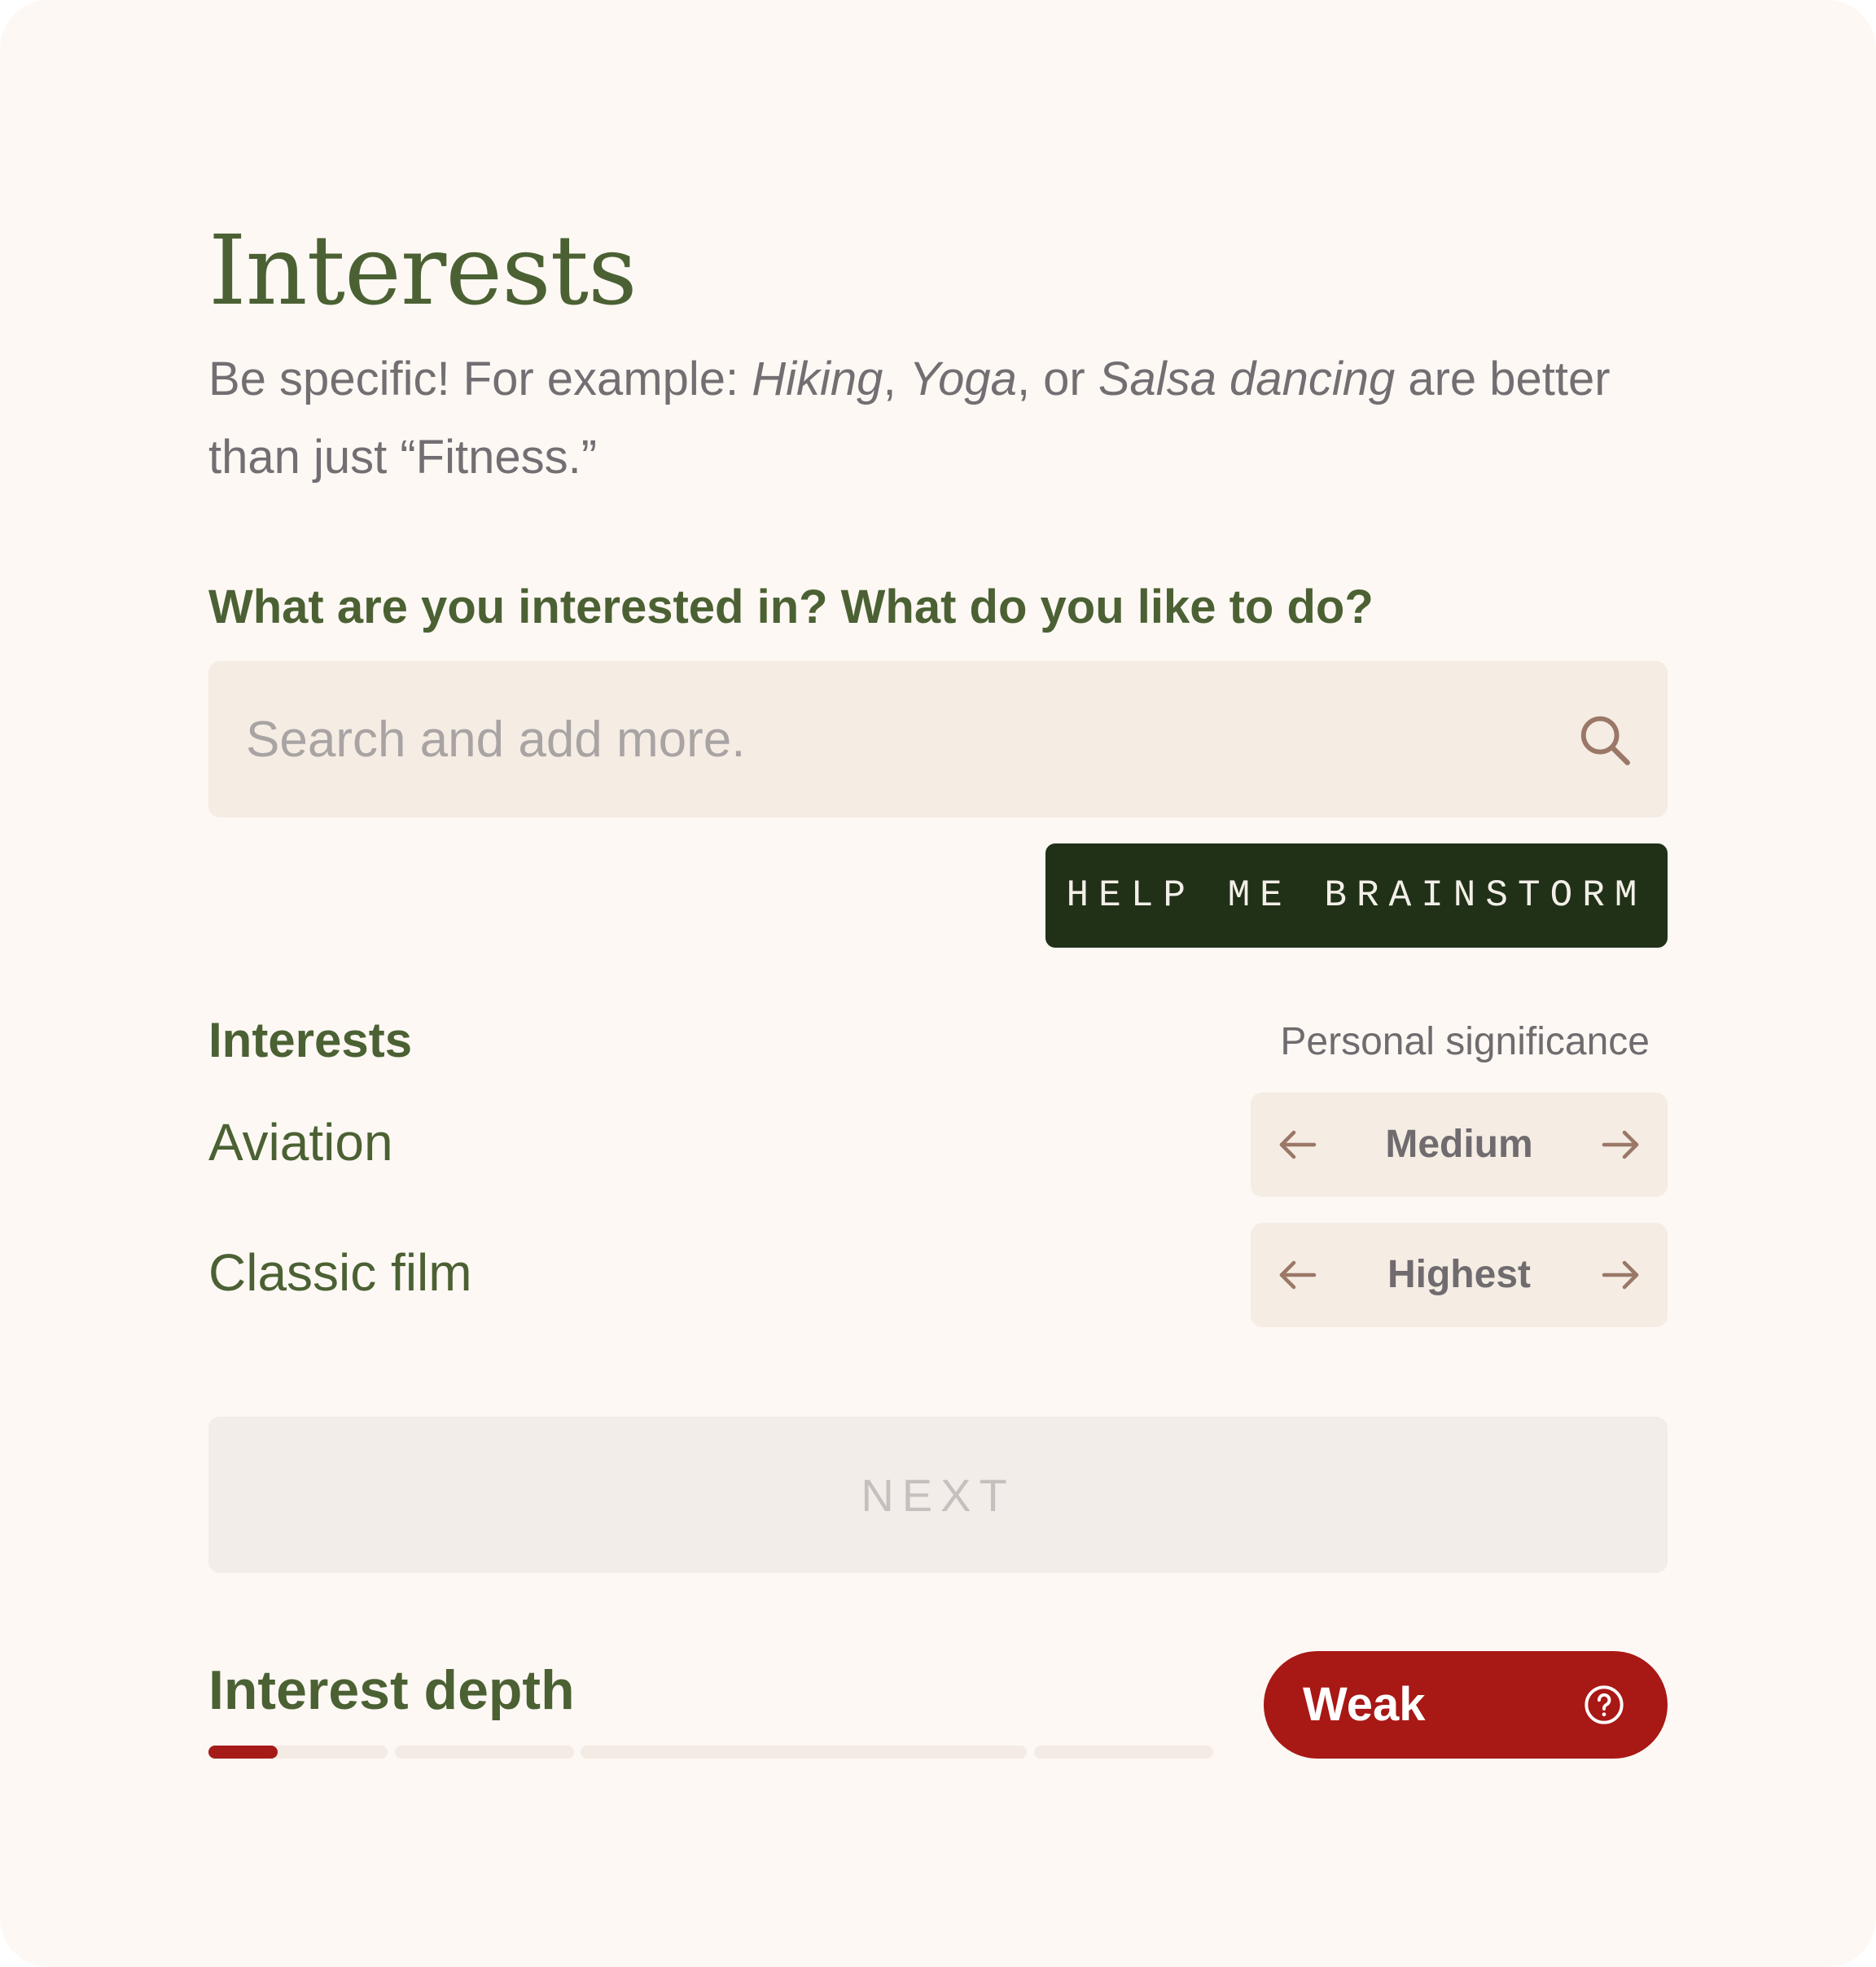 The height and width of the screenshot is (1967, 1876). Describe the element at coordinates (340, 1272) in the screenshot. I see `interest-item-label: Classic film` at that location.